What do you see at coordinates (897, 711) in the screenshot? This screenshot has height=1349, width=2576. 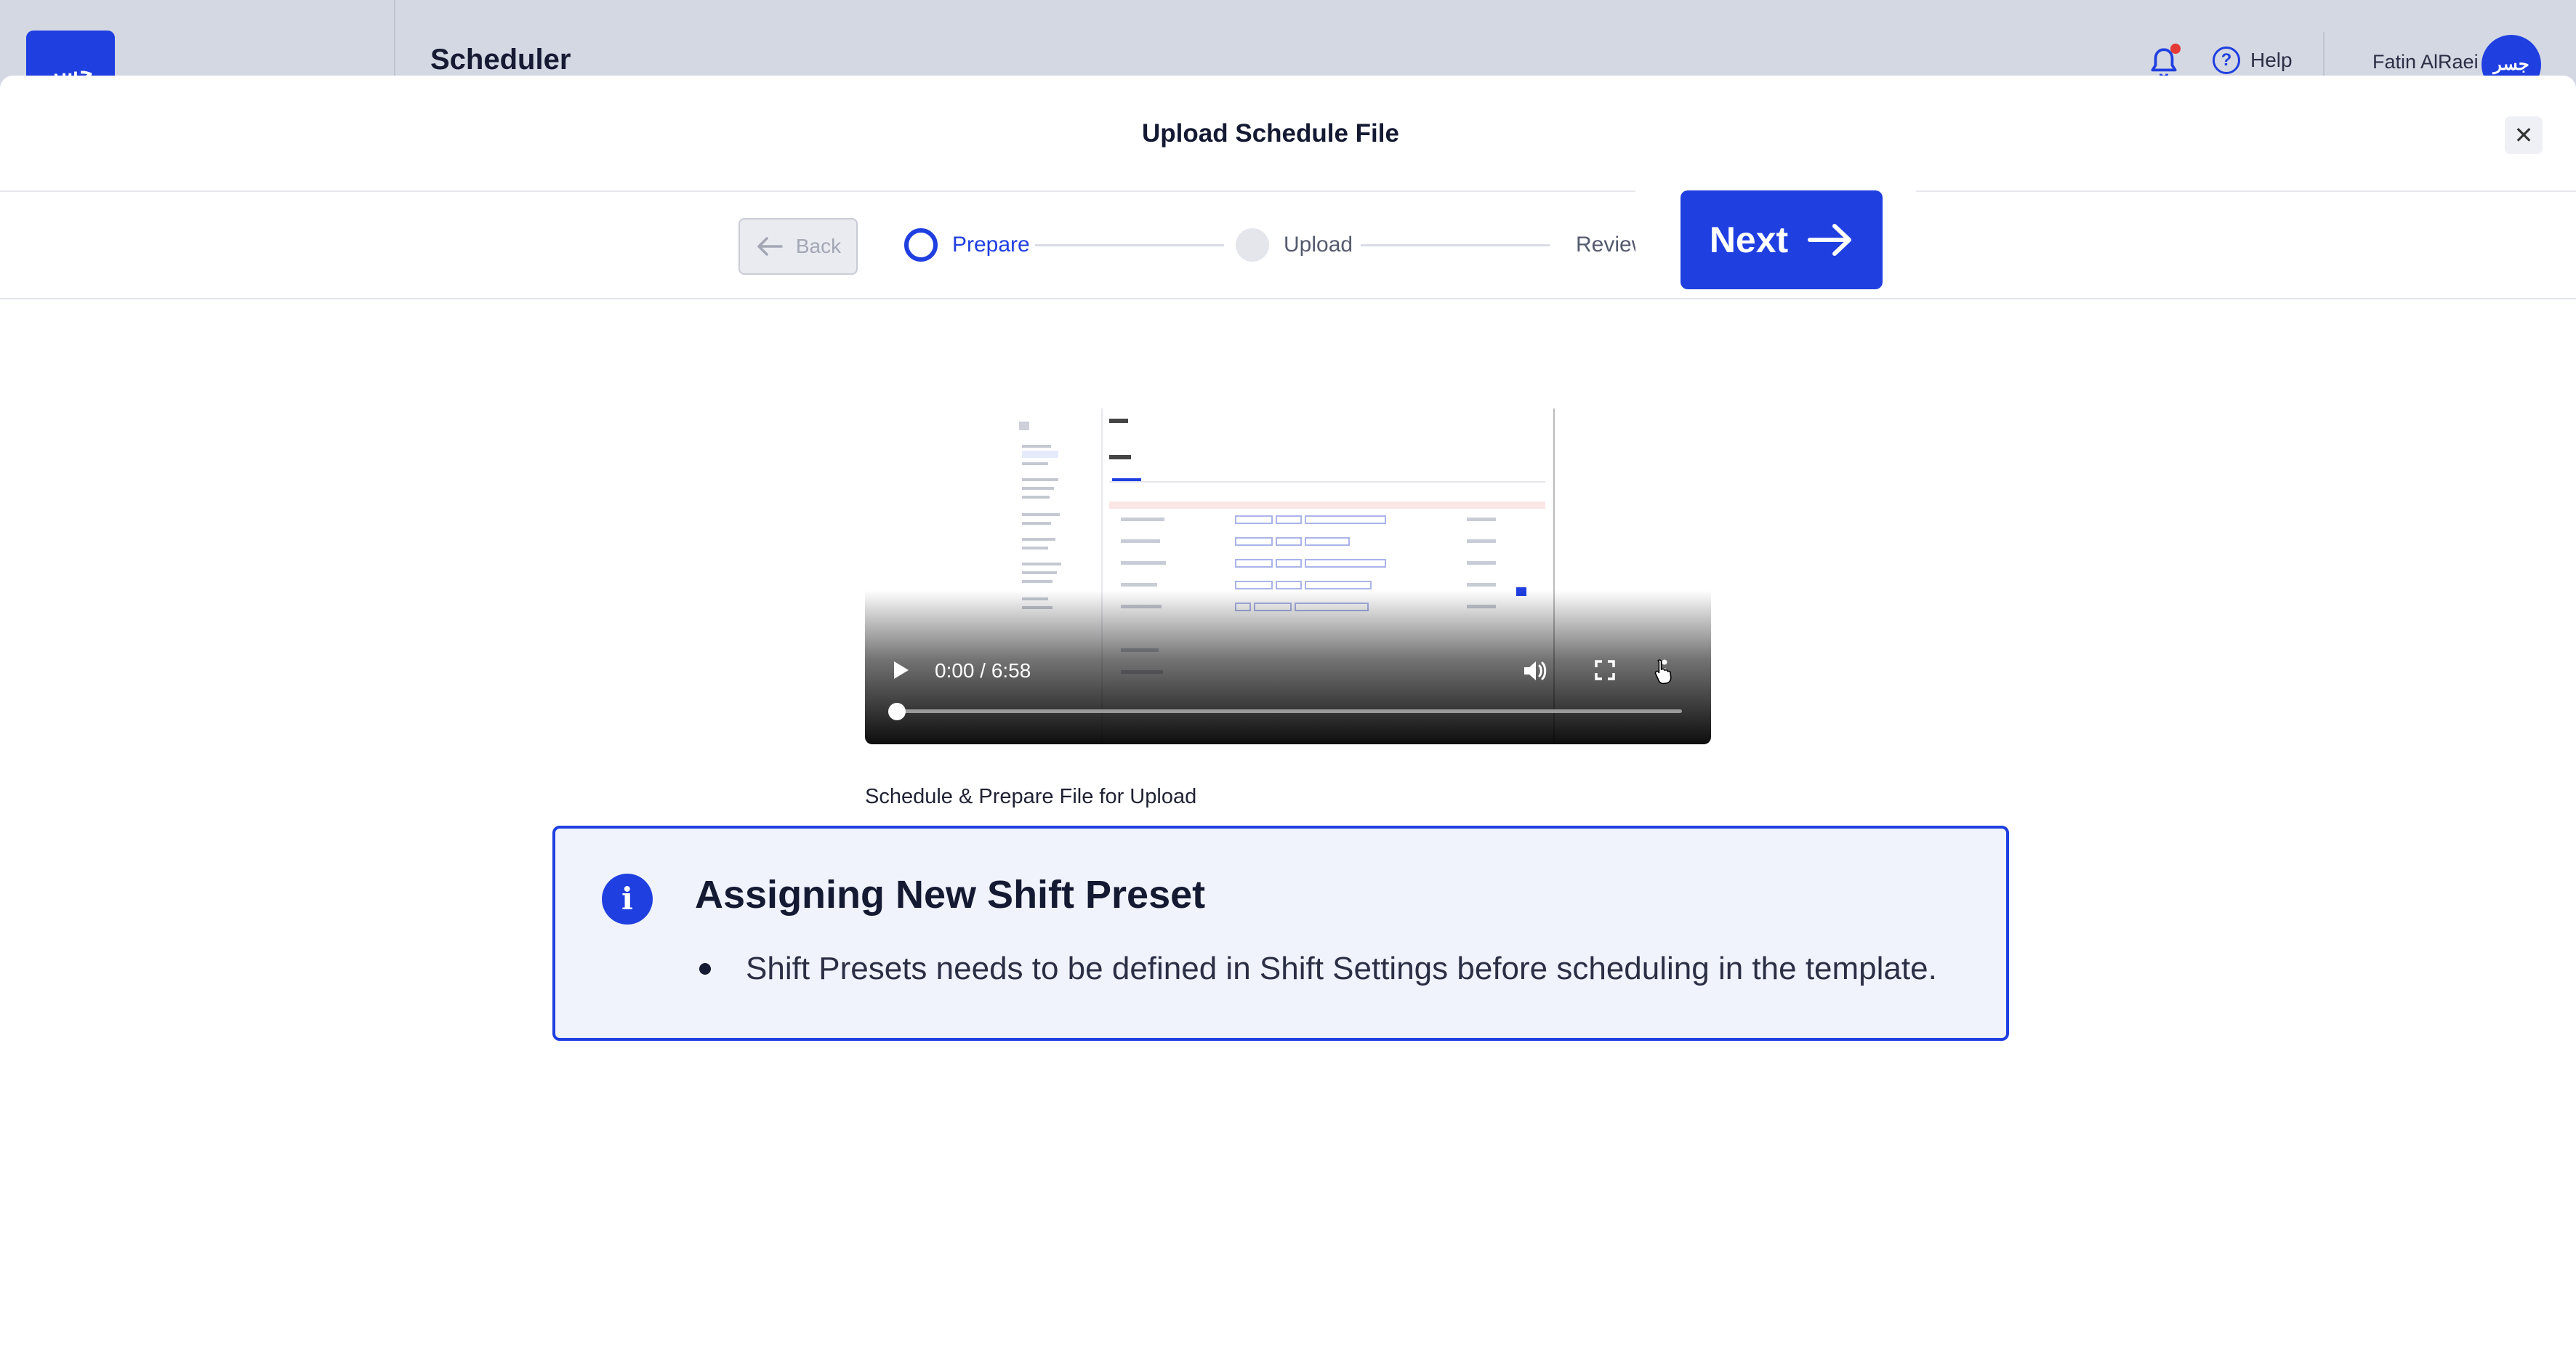 I see `video-progress-knob` at bounding box center [897, 711].